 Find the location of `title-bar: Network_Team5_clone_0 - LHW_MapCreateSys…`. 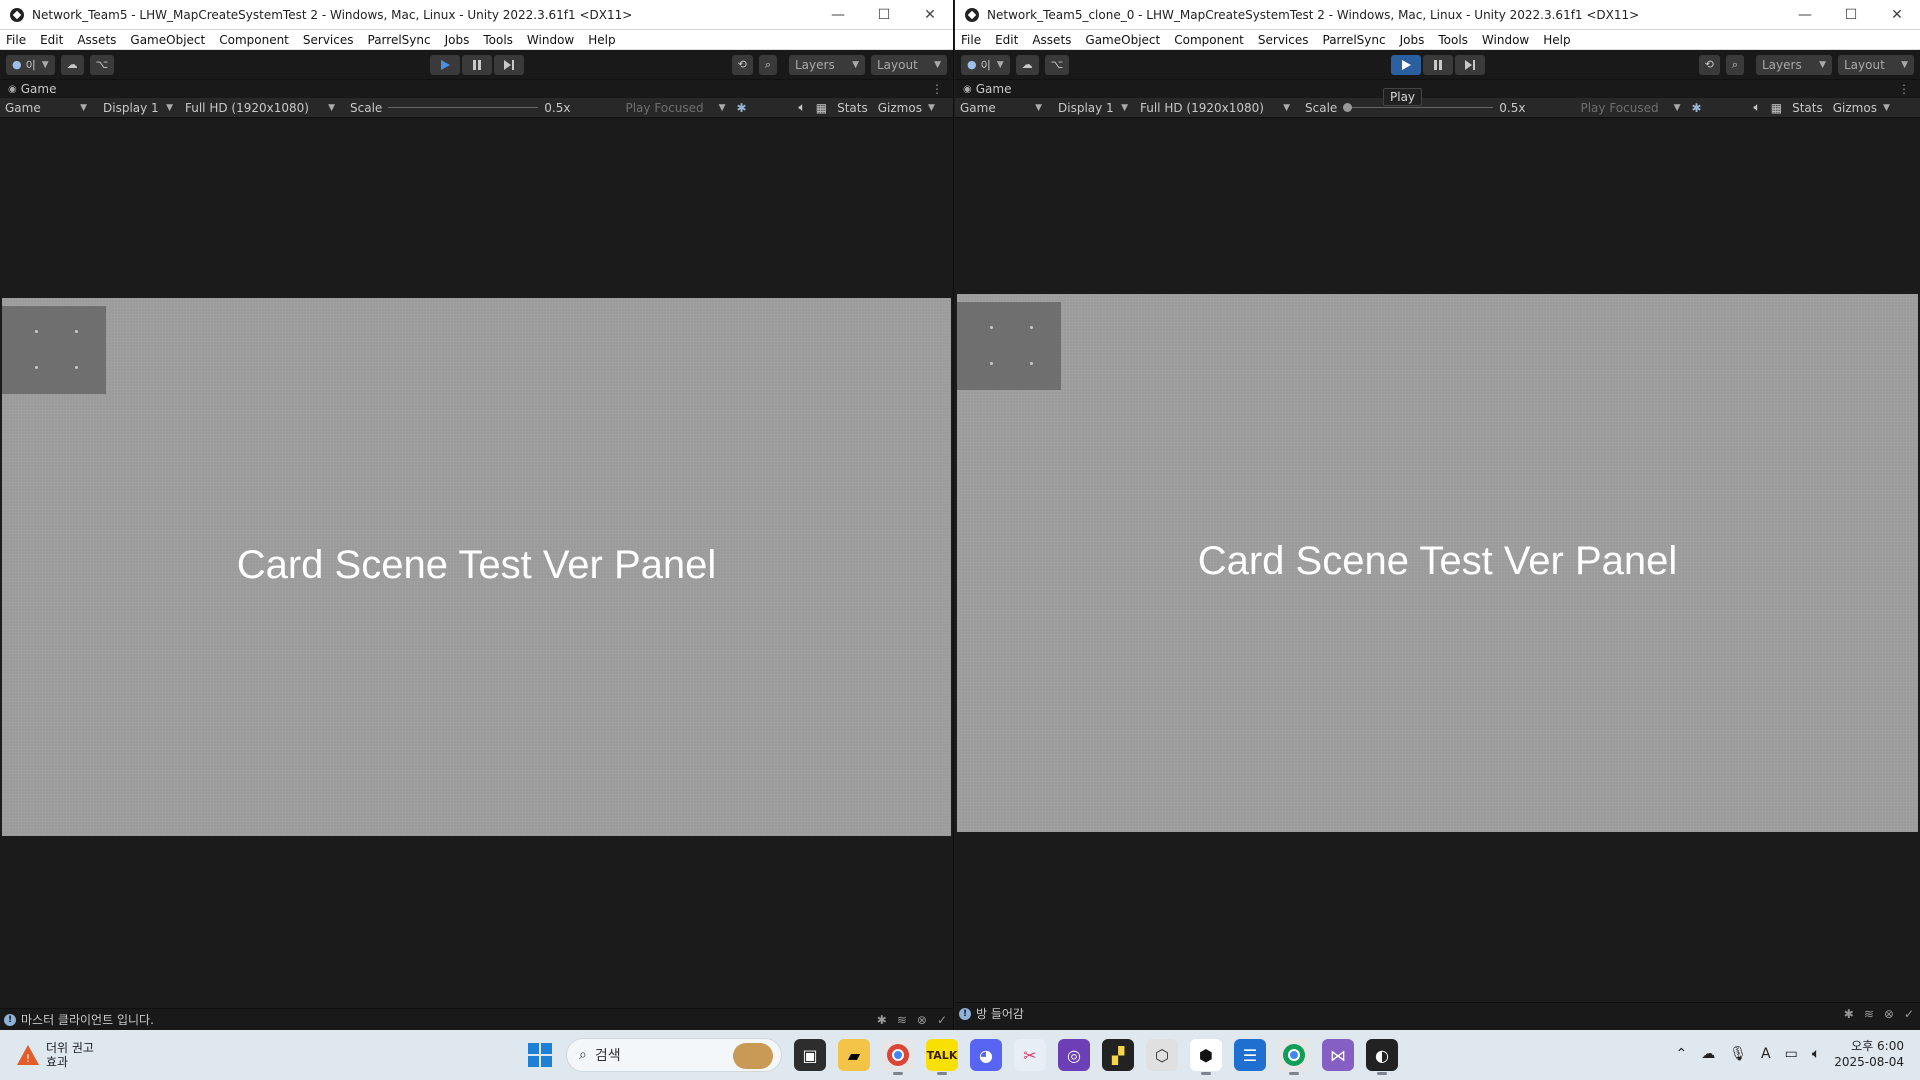

title-bar: Network_Team5_clone_0 - LHW_MapCreateSys… is located at coordinates (1437, 15).